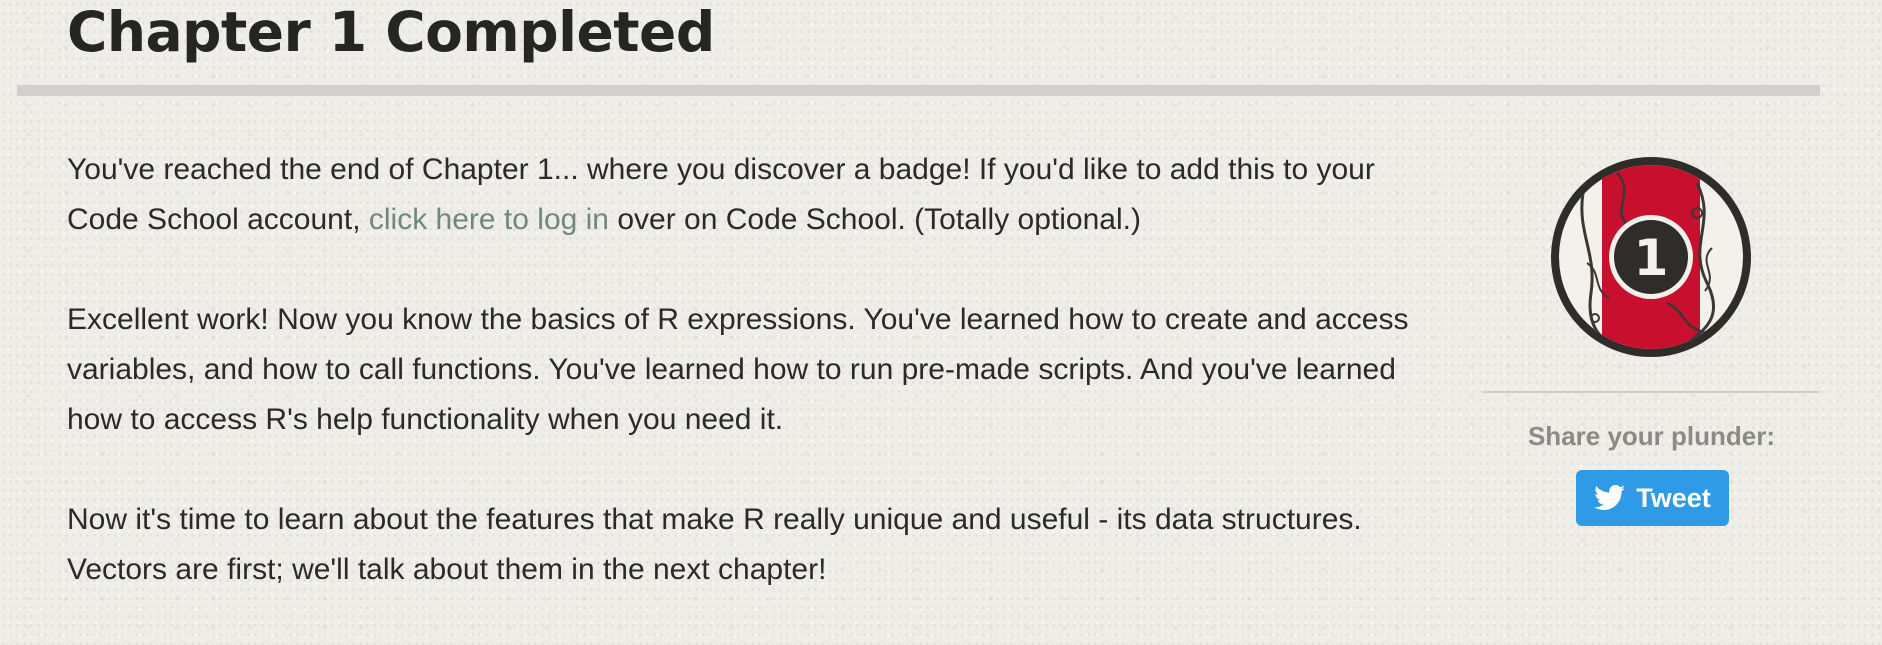  I want to click on login-link: click here to log in, so click(489, 219).